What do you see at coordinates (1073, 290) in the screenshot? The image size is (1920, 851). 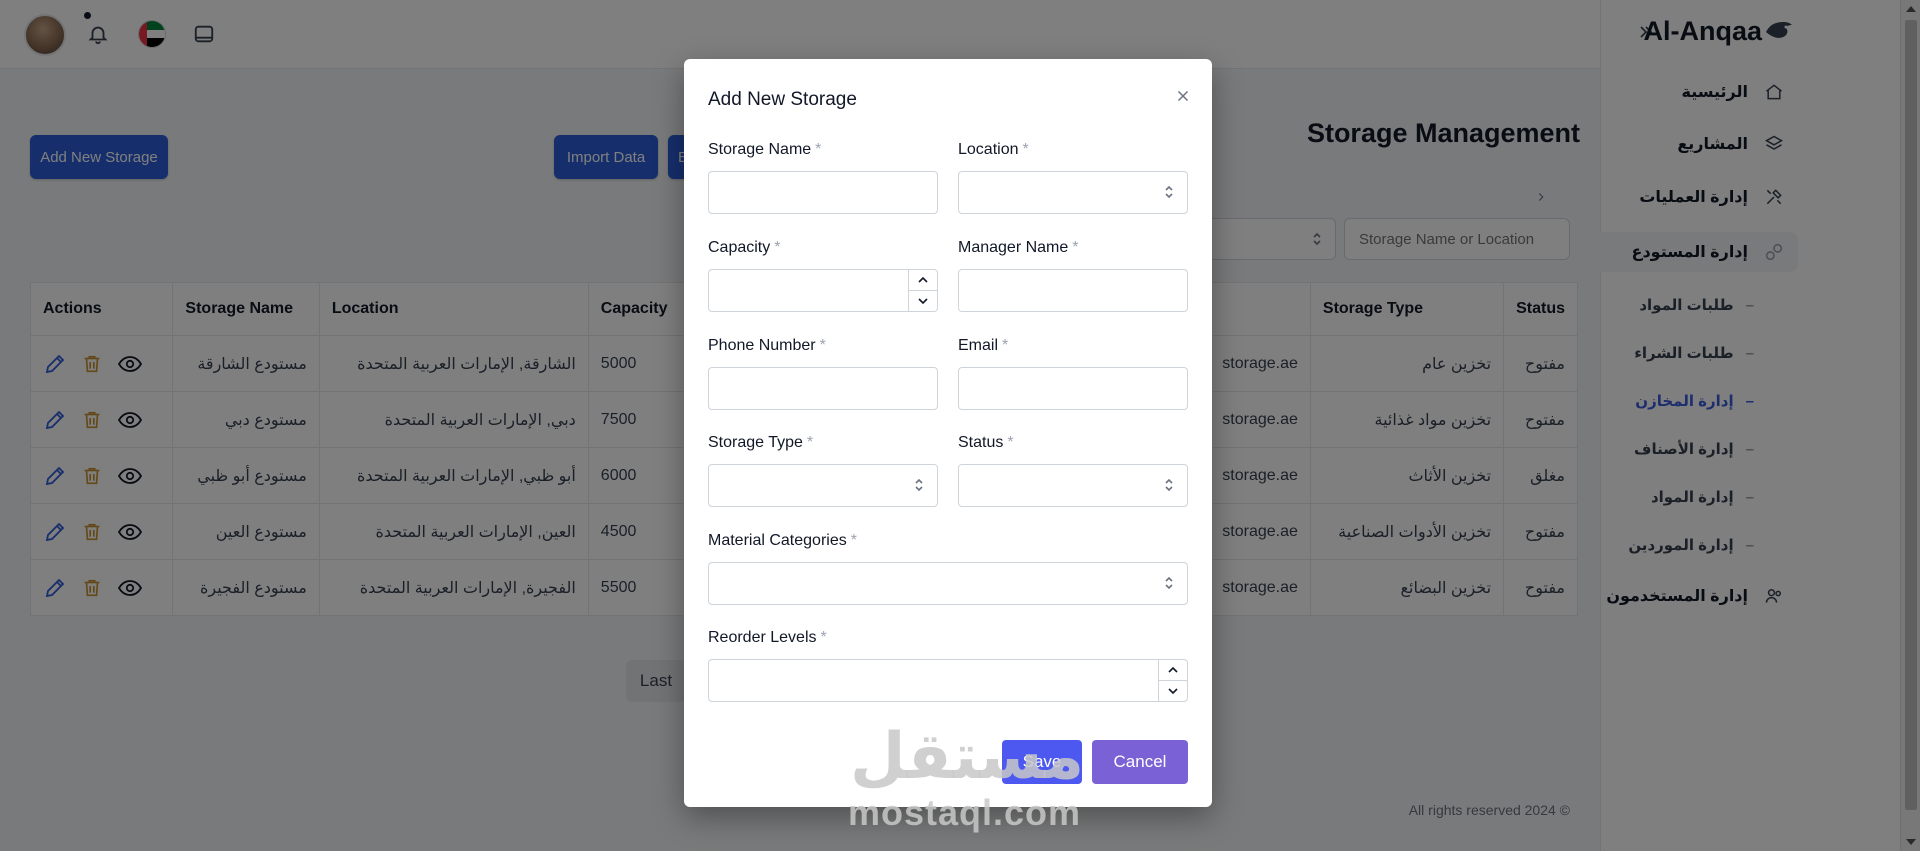 I see `manager-name-input` at bounding box center [1073, 290].